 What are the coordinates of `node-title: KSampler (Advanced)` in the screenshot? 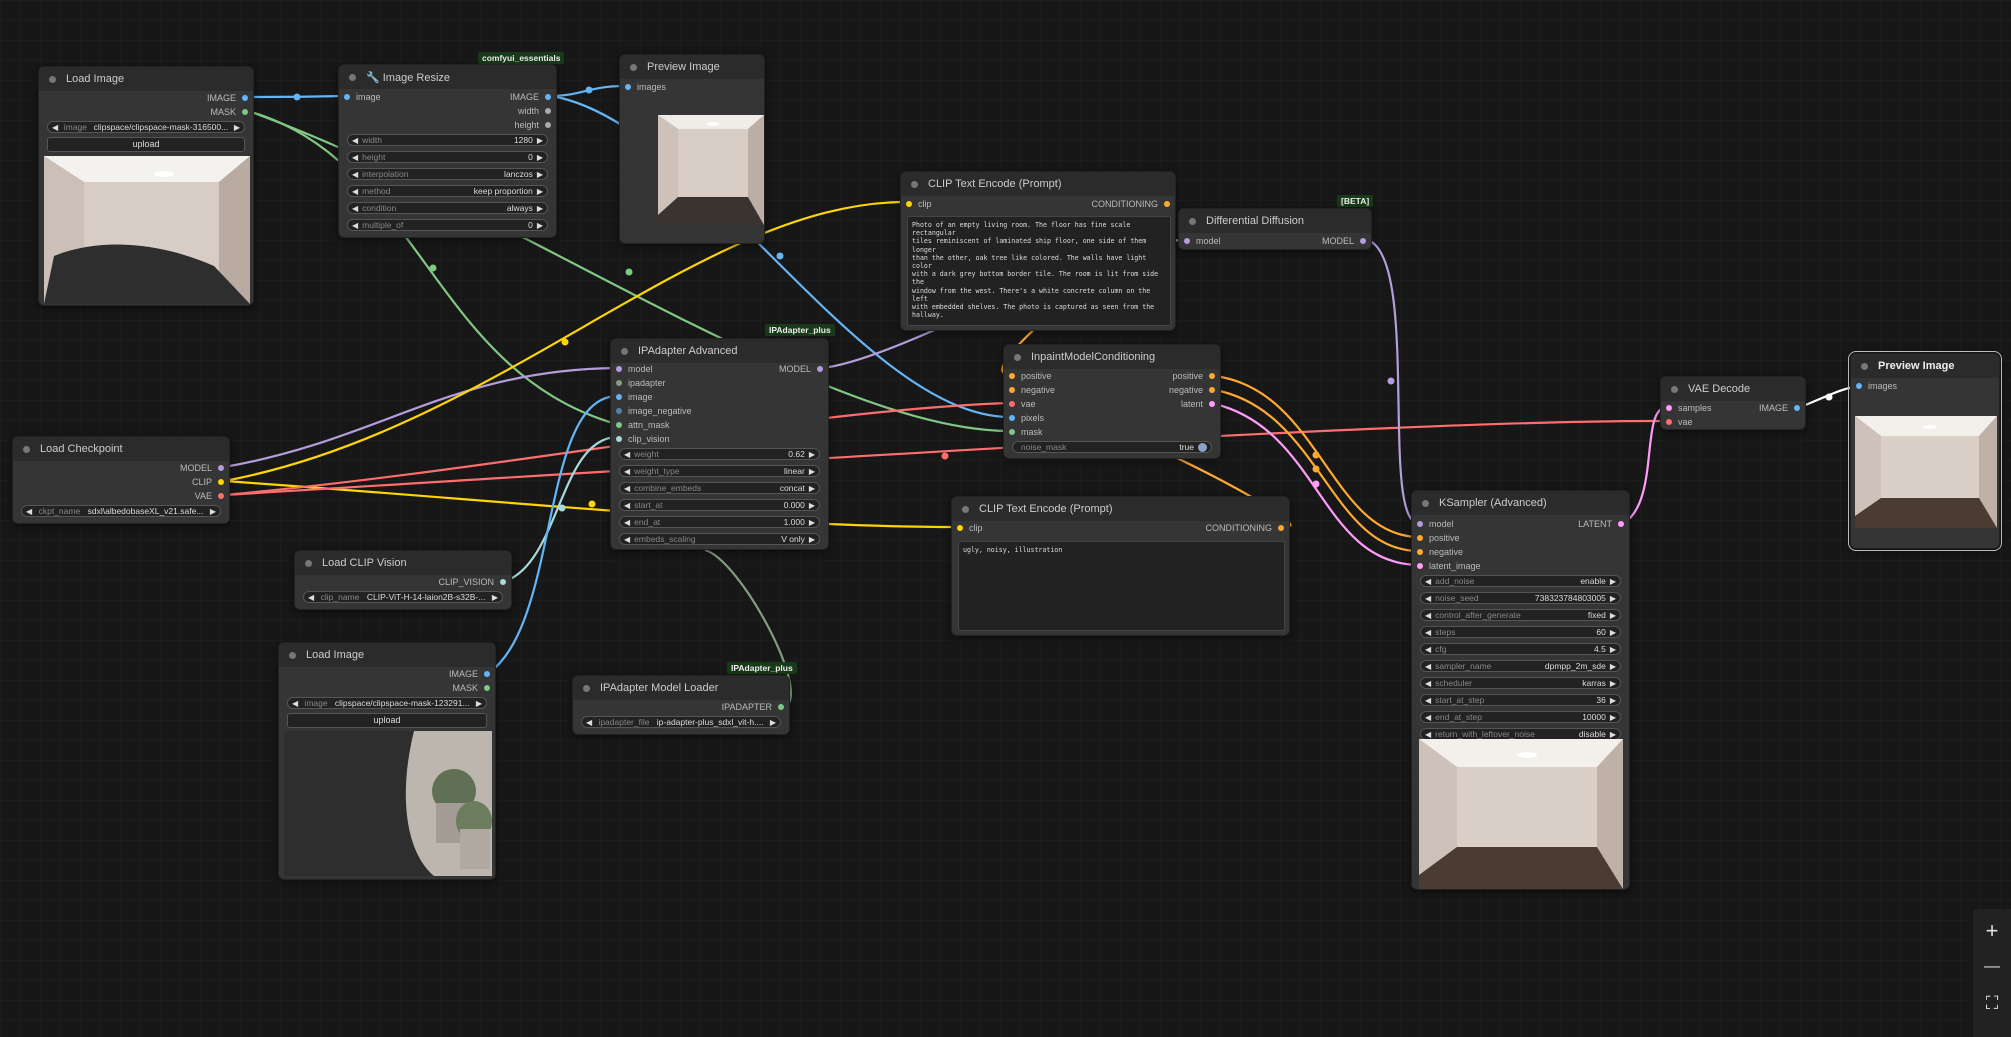 It's located at (1520, 503).